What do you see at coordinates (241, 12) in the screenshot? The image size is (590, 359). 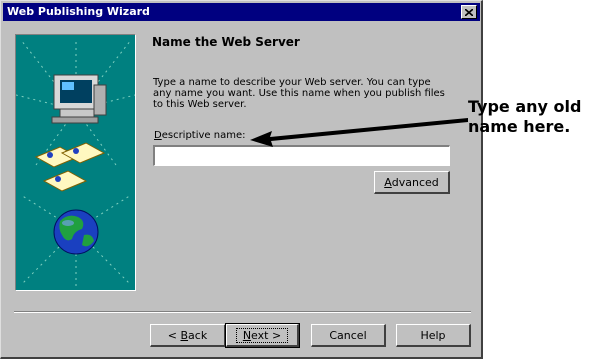 I see `title-bar: Web Publishing Wizard` at bounding box center [241, 12].